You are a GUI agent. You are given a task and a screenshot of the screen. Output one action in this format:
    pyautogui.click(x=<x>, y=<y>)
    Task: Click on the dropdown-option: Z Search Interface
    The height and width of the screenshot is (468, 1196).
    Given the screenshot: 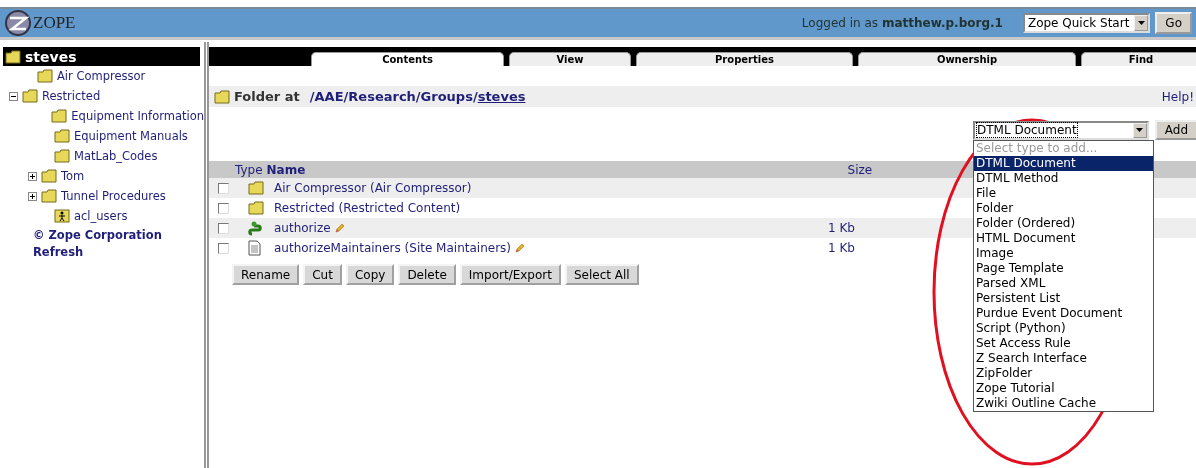 What is the action you would take?
    pyautogui.click(x=1063, y=358)
    